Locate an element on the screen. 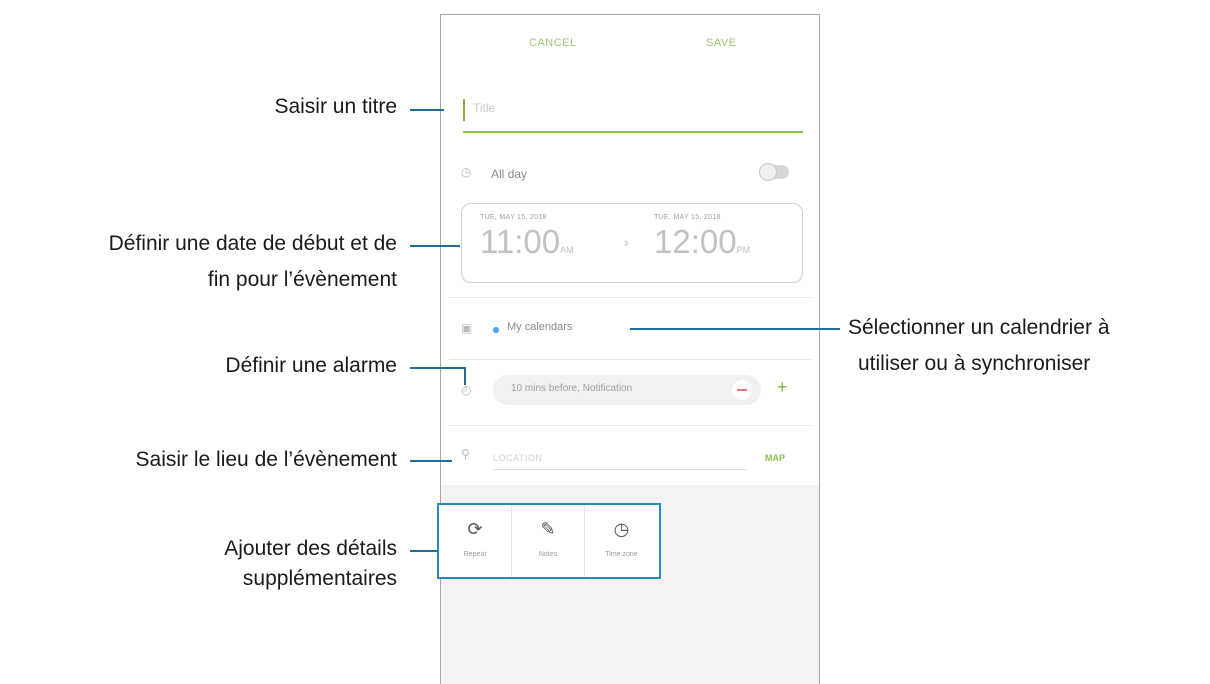 This screenshot has height=684, width=1210. start-time: 11:00 is located at coordinates (520, 241).